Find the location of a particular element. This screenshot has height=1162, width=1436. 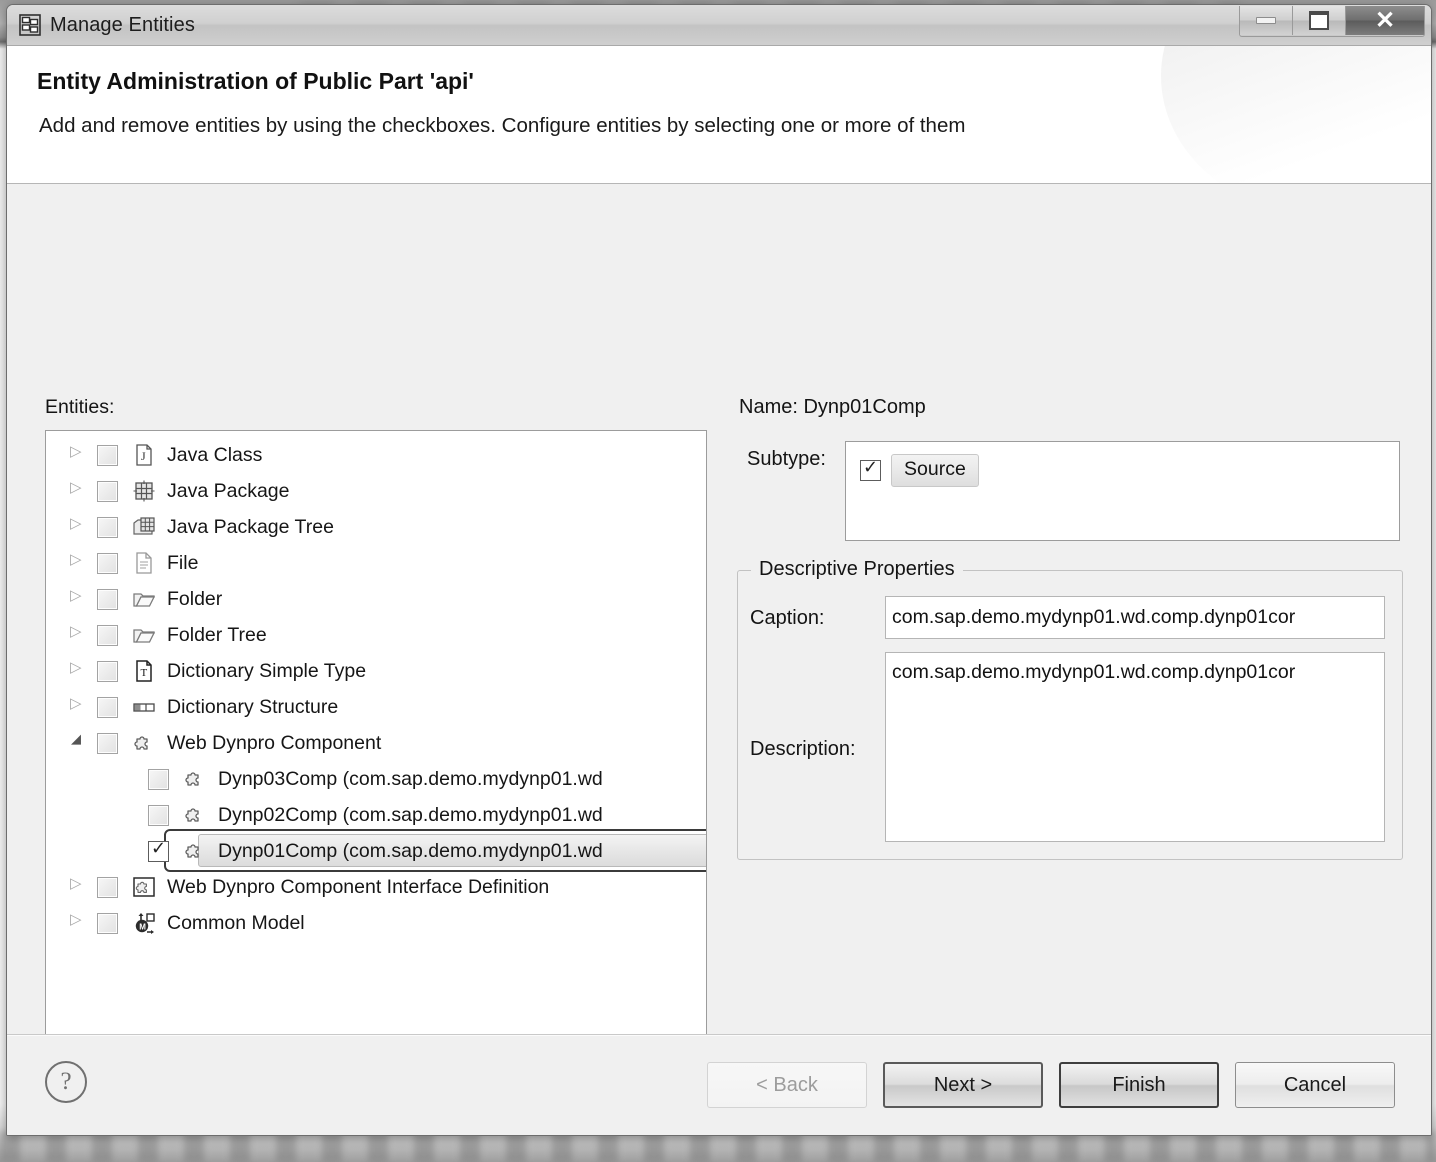

tree-row: File is located at coordinates (376, 563).